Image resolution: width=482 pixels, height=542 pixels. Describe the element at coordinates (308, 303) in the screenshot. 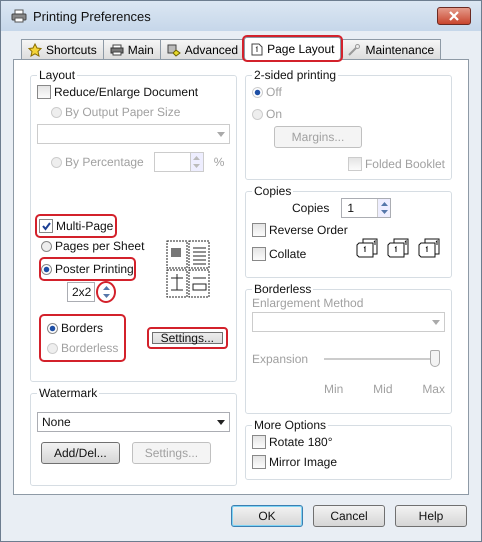

I see `enlargement-method-label: Enlargement Method` at that location.